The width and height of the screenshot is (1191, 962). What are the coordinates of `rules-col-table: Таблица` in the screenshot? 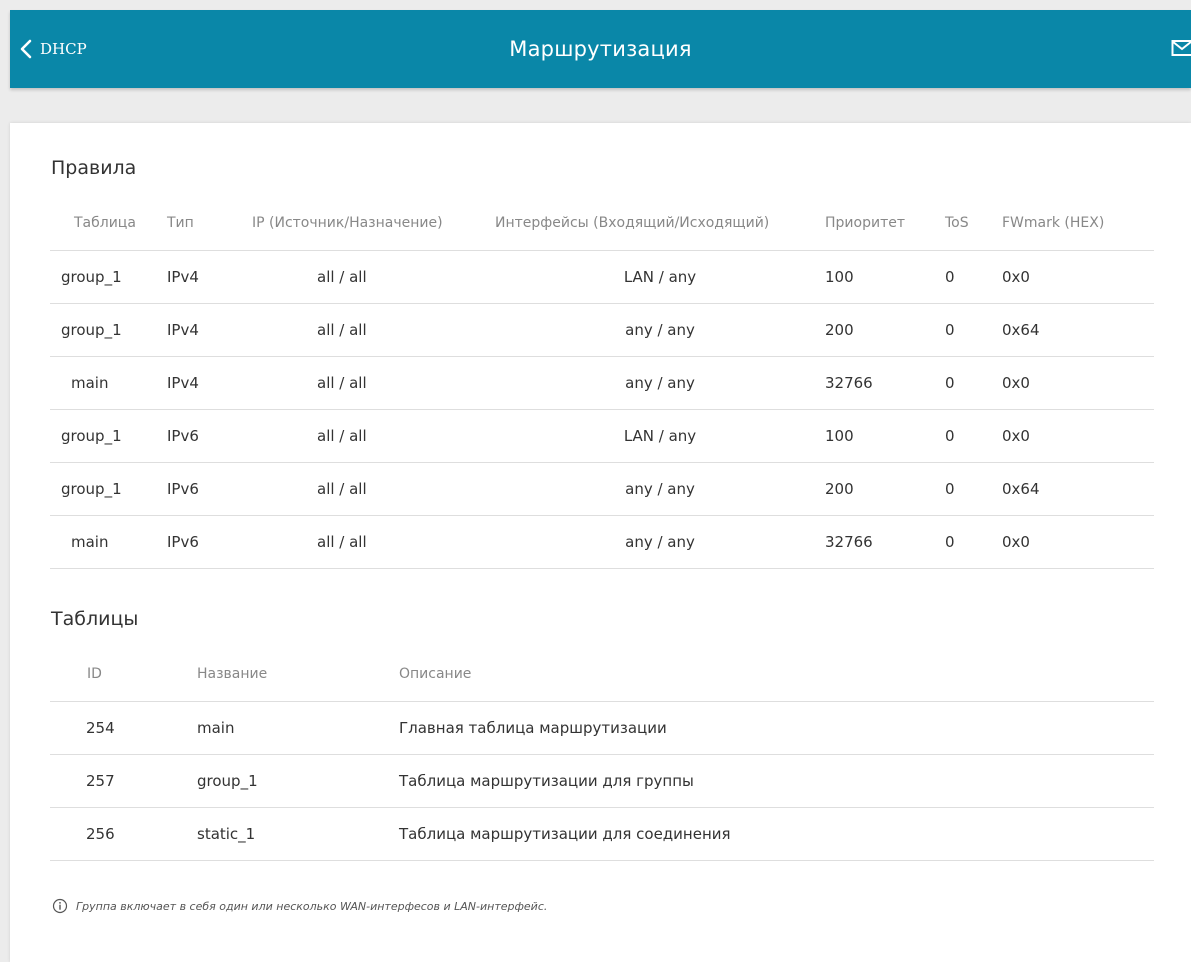 It's located at (108, 223).